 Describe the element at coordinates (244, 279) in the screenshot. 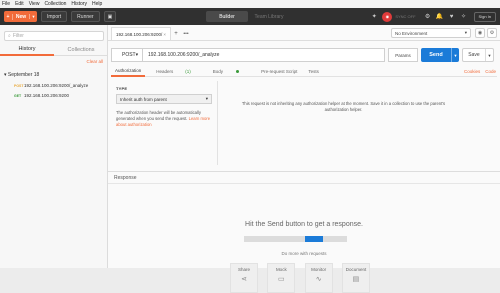

I see `share-icon: ⋖` at that location.